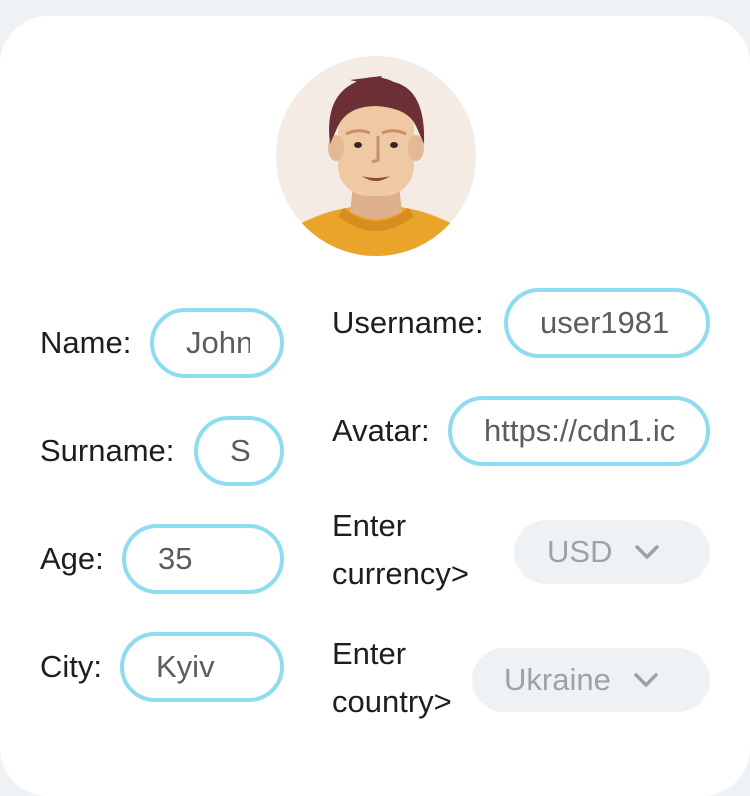 The height and width of the screenshot is (796, 750). I want to click on name-input, so click(217, 343).